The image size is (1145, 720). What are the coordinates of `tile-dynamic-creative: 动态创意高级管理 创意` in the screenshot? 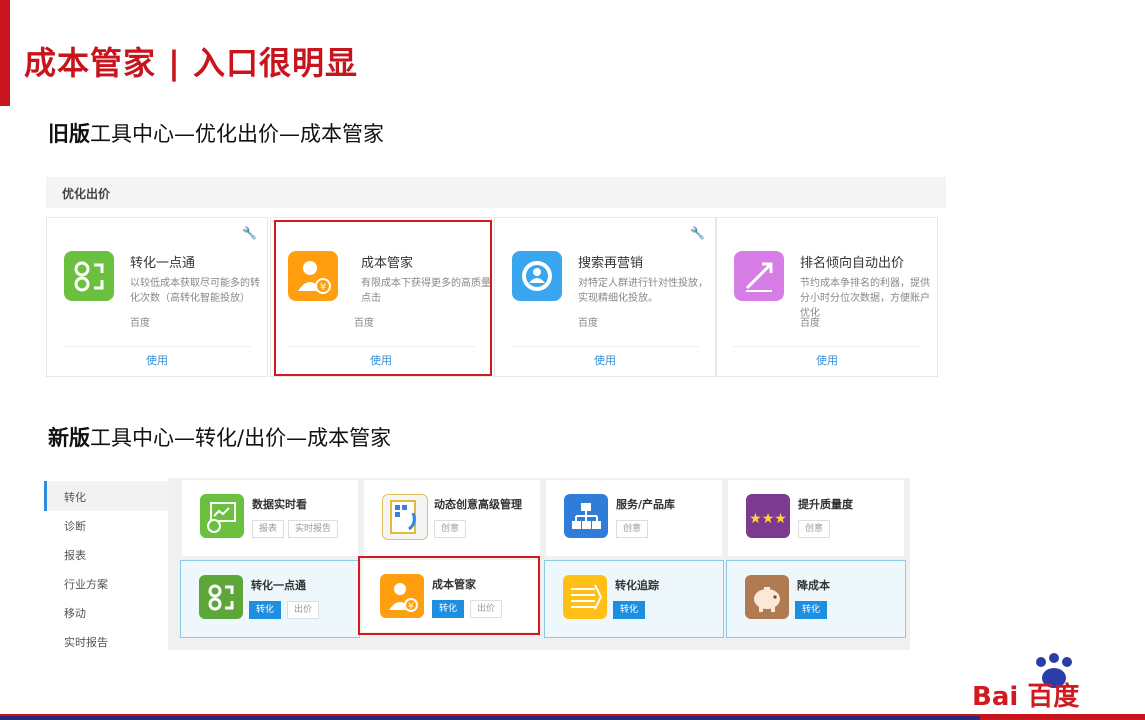 It's located at (452, 518).